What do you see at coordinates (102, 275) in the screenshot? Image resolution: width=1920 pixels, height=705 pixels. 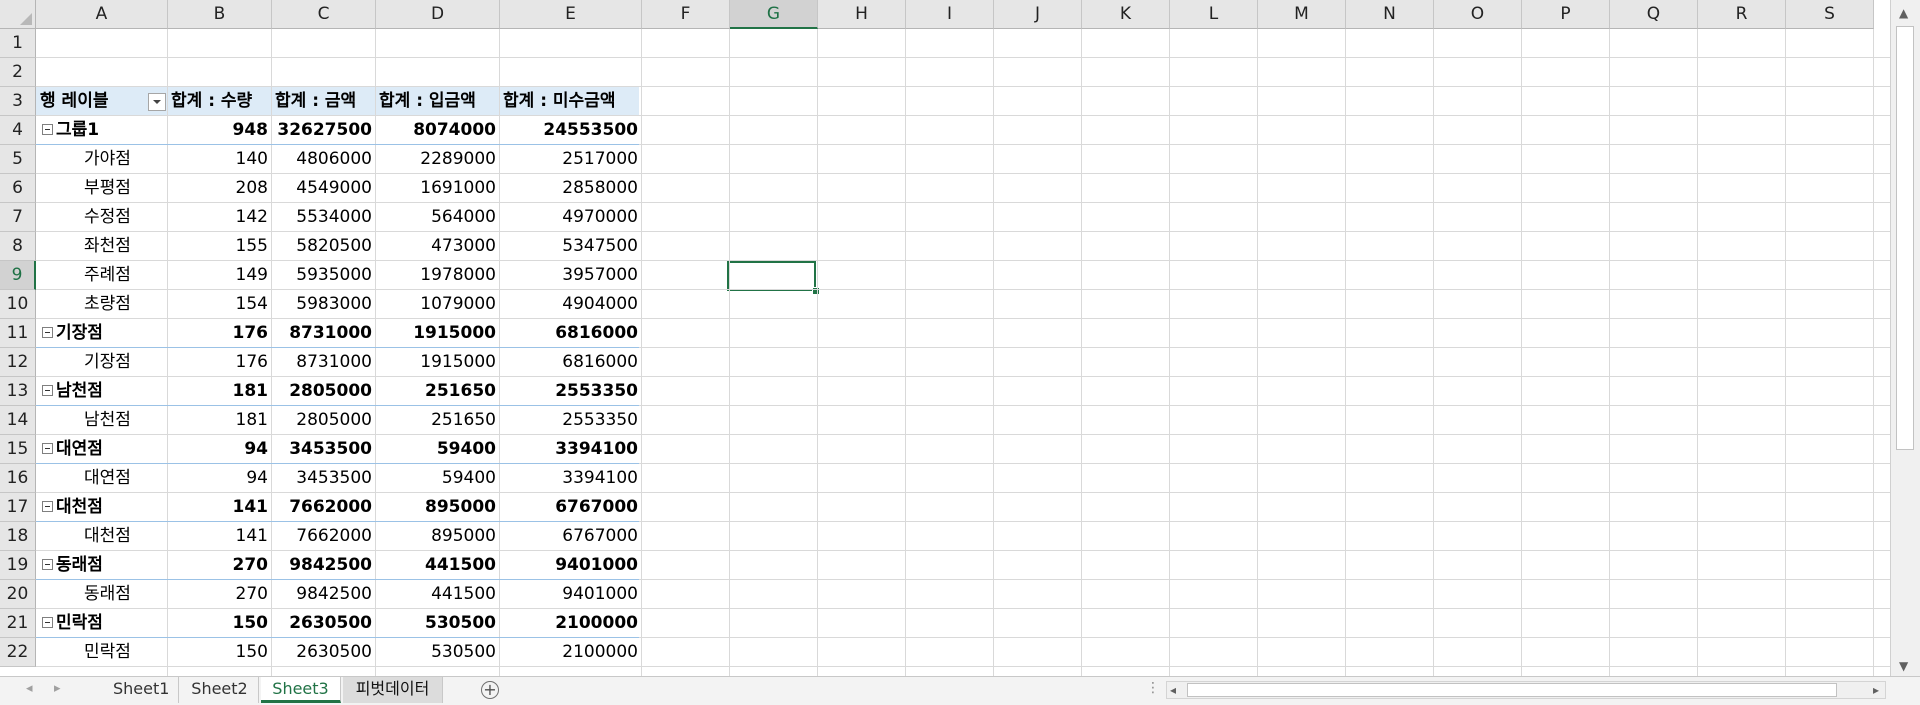 I see `pivot-item-label: 주례점` at bounding box center [102, 275].